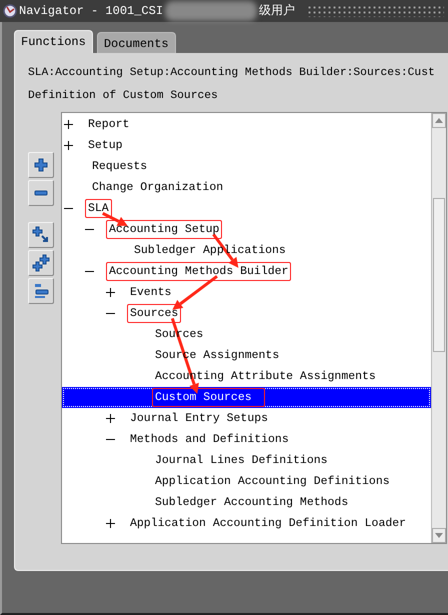  What do you see at coordinates (157, 188) in the screenshot?
I see `tree-item: Change Organization` at bounding box center [157, 188].